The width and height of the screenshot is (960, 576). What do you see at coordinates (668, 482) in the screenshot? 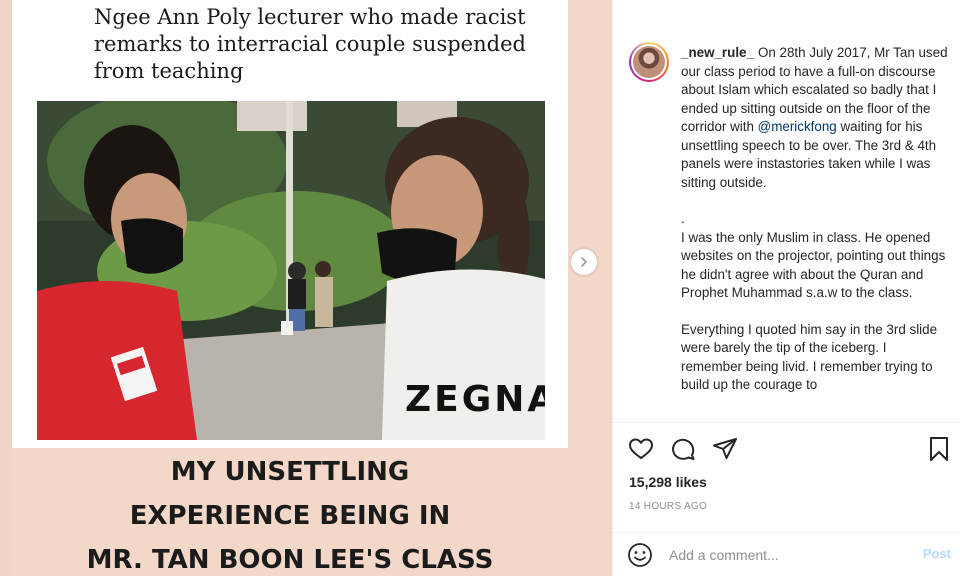
I see `likes-count: 15,298 likes` at bounding box center [668, 482].